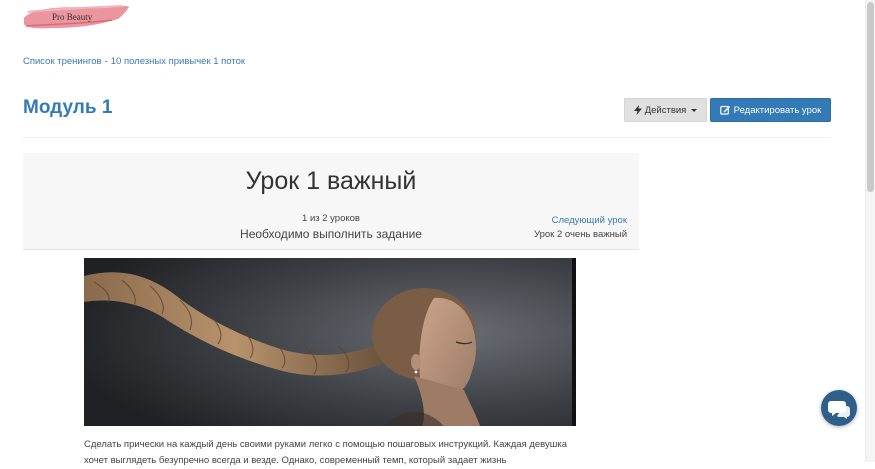 The width and height of the screenshot is (875, 469). I want to click on actions-dropdown-button: Действия, so click(665, 110).